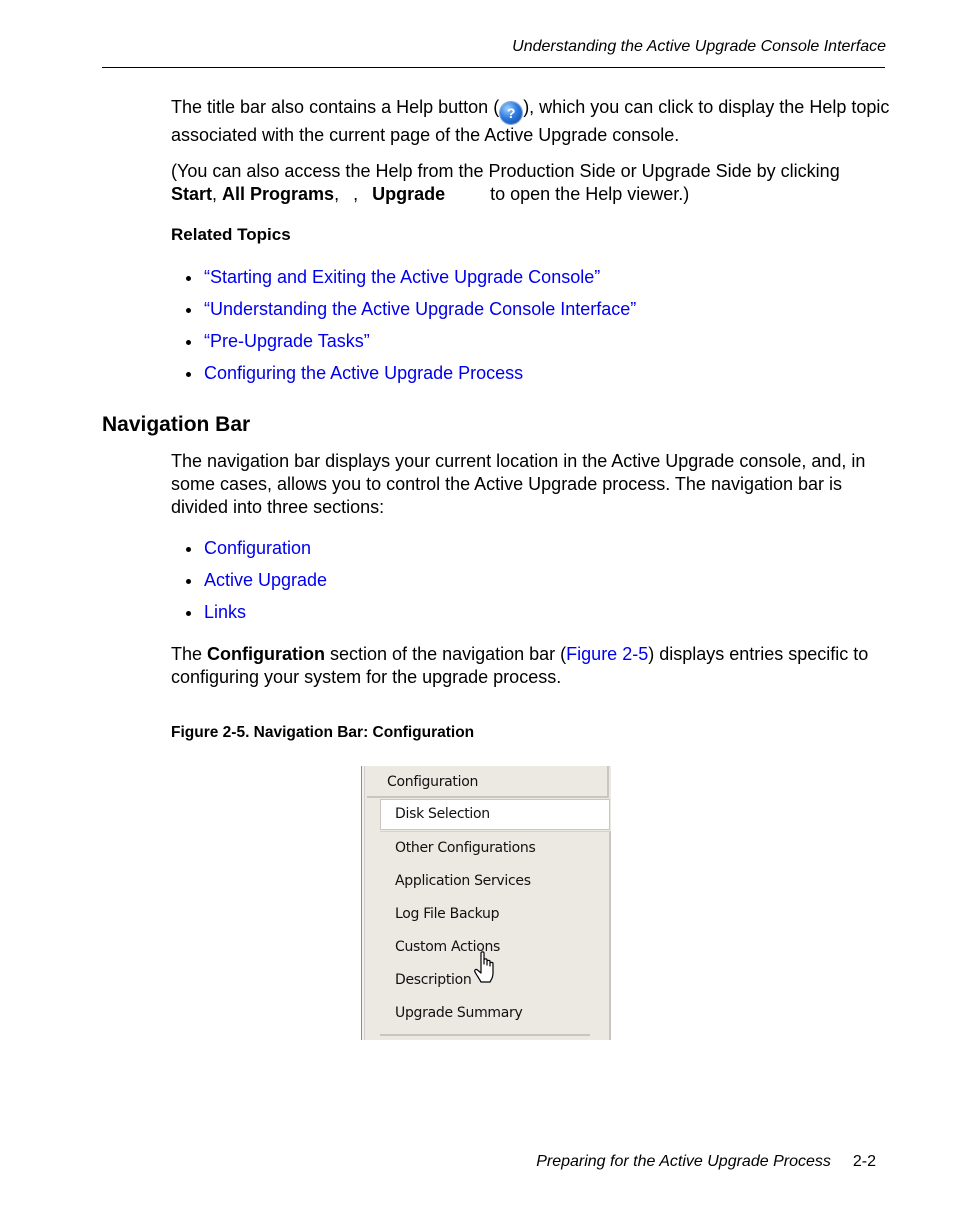 This screenshot has width=954, height=1227. What do you see at coordinates (493, 67) in the screenshot?
I see `header-rule` at bounding box center [493, 67].